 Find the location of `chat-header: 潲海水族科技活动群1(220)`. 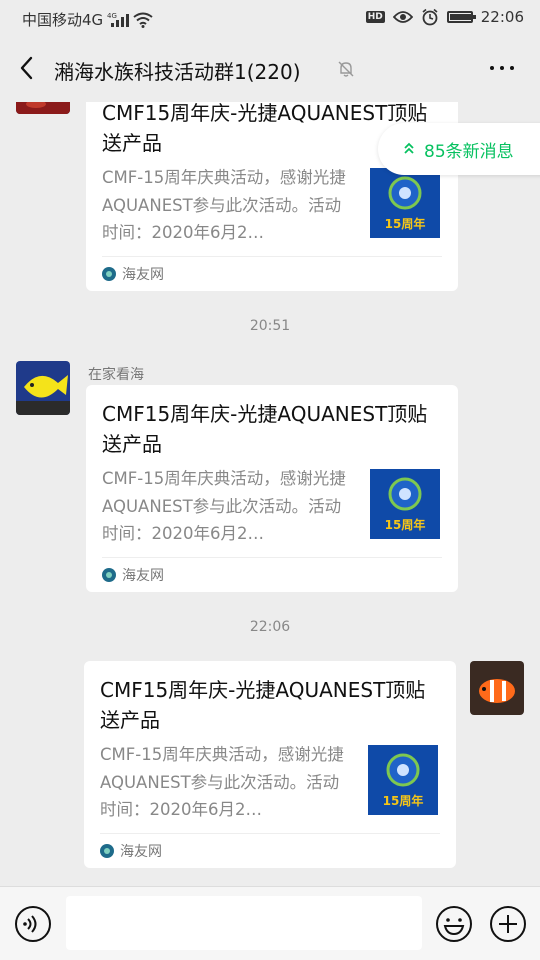

chat-header: 潲海水族科技活动群1(220) is located at coordinates (270, 69).